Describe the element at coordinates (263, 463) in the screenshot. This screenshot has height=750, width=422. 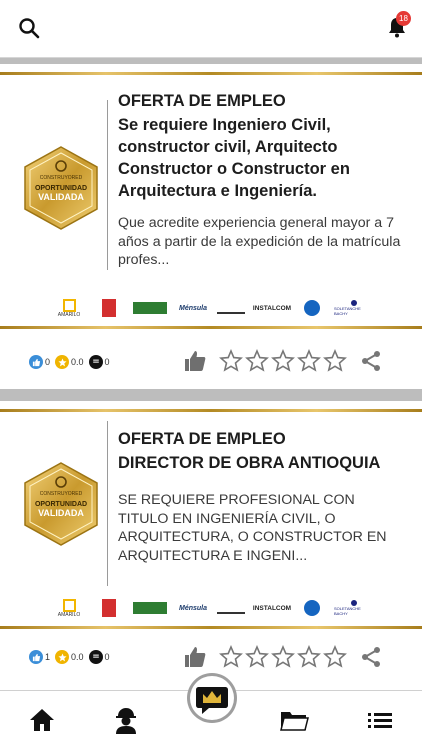
I see `card-title: DIRECTOR DE OBRA ANTIOQUIA` at that location.